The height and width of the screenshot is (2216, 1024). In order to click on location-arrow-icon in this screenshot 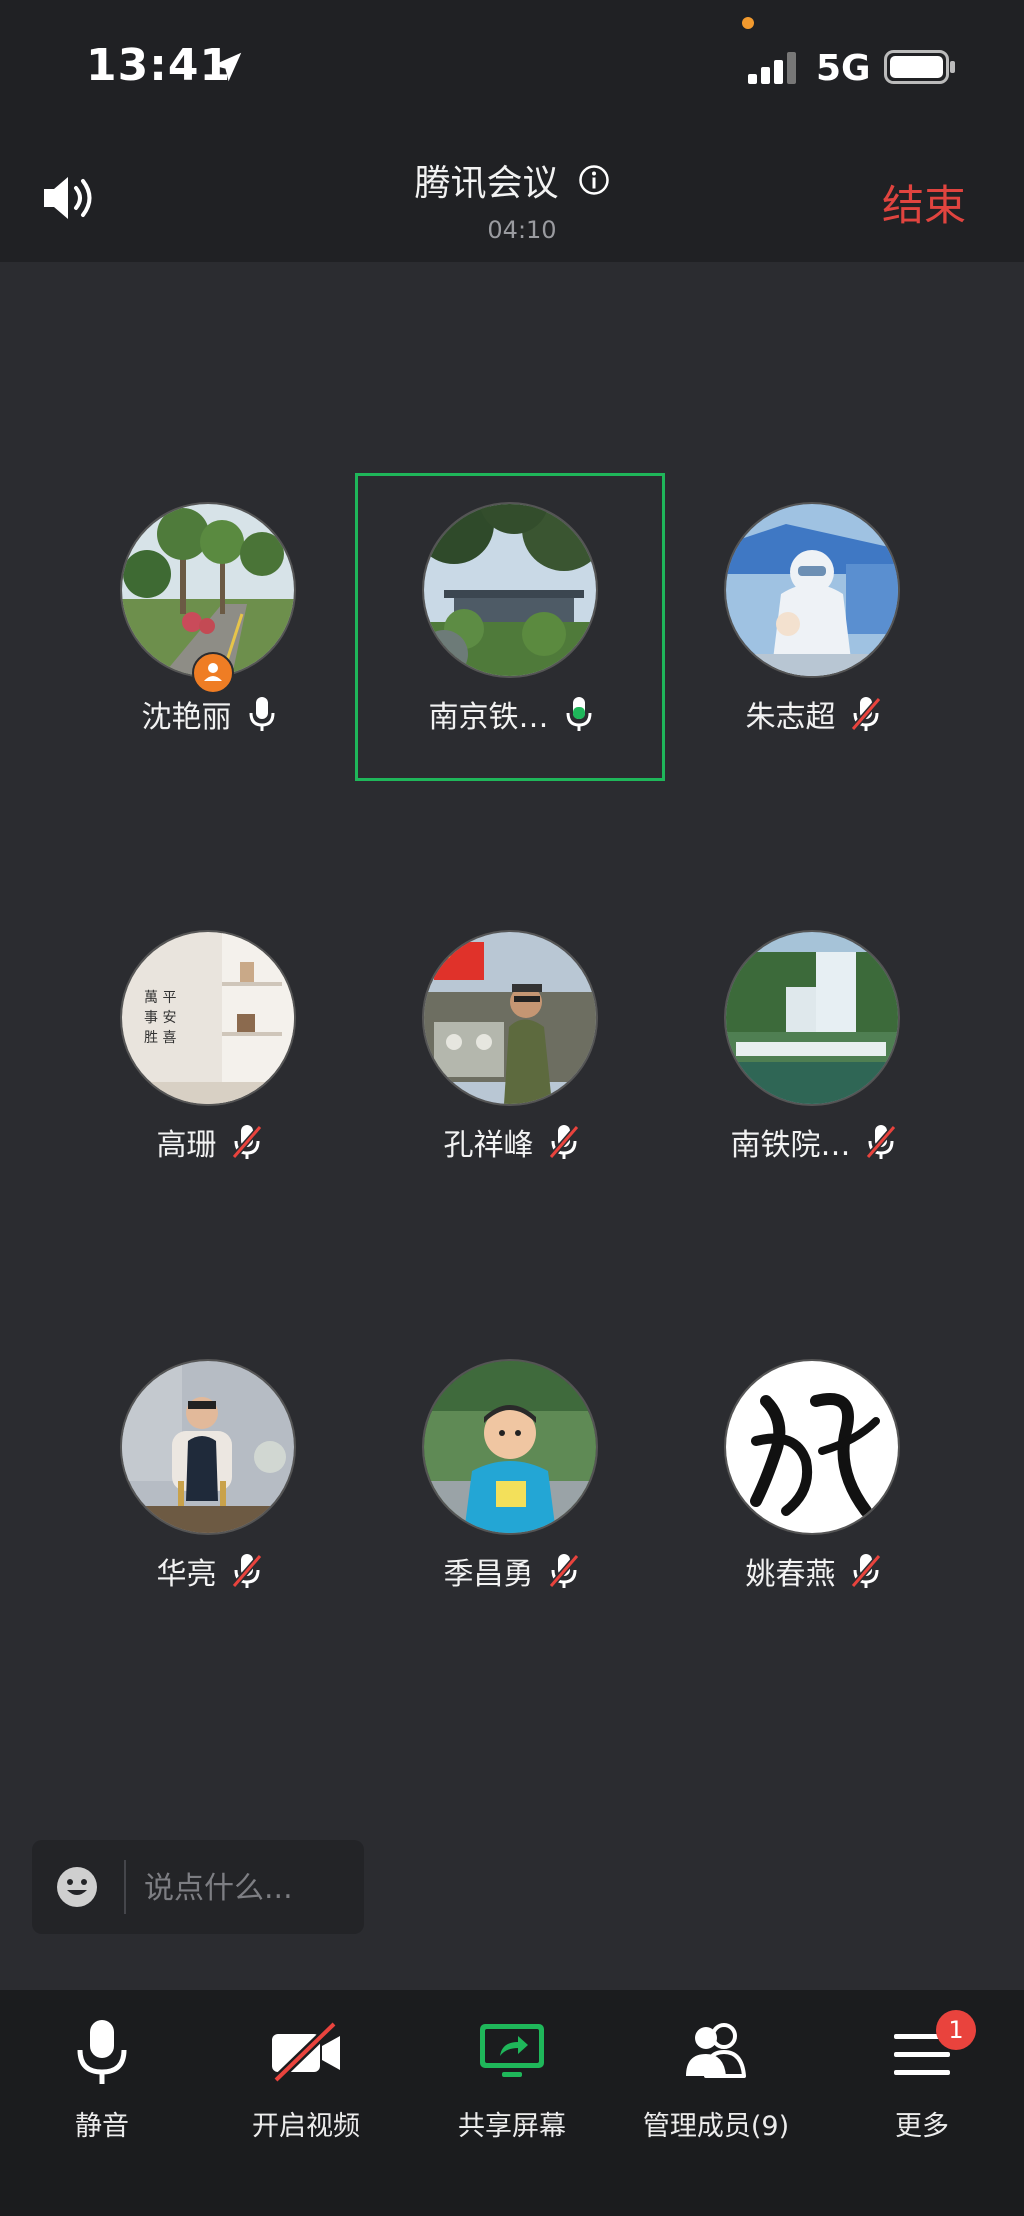, I will do `click(227, 67)`.